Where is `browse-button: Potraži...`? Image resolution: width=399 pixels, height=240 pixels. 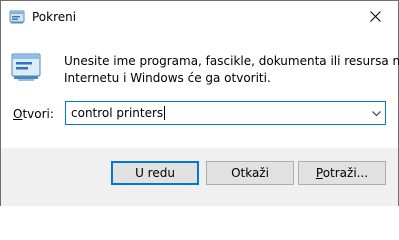 browse-button: Potraži... is located at coordinates (342, 173).